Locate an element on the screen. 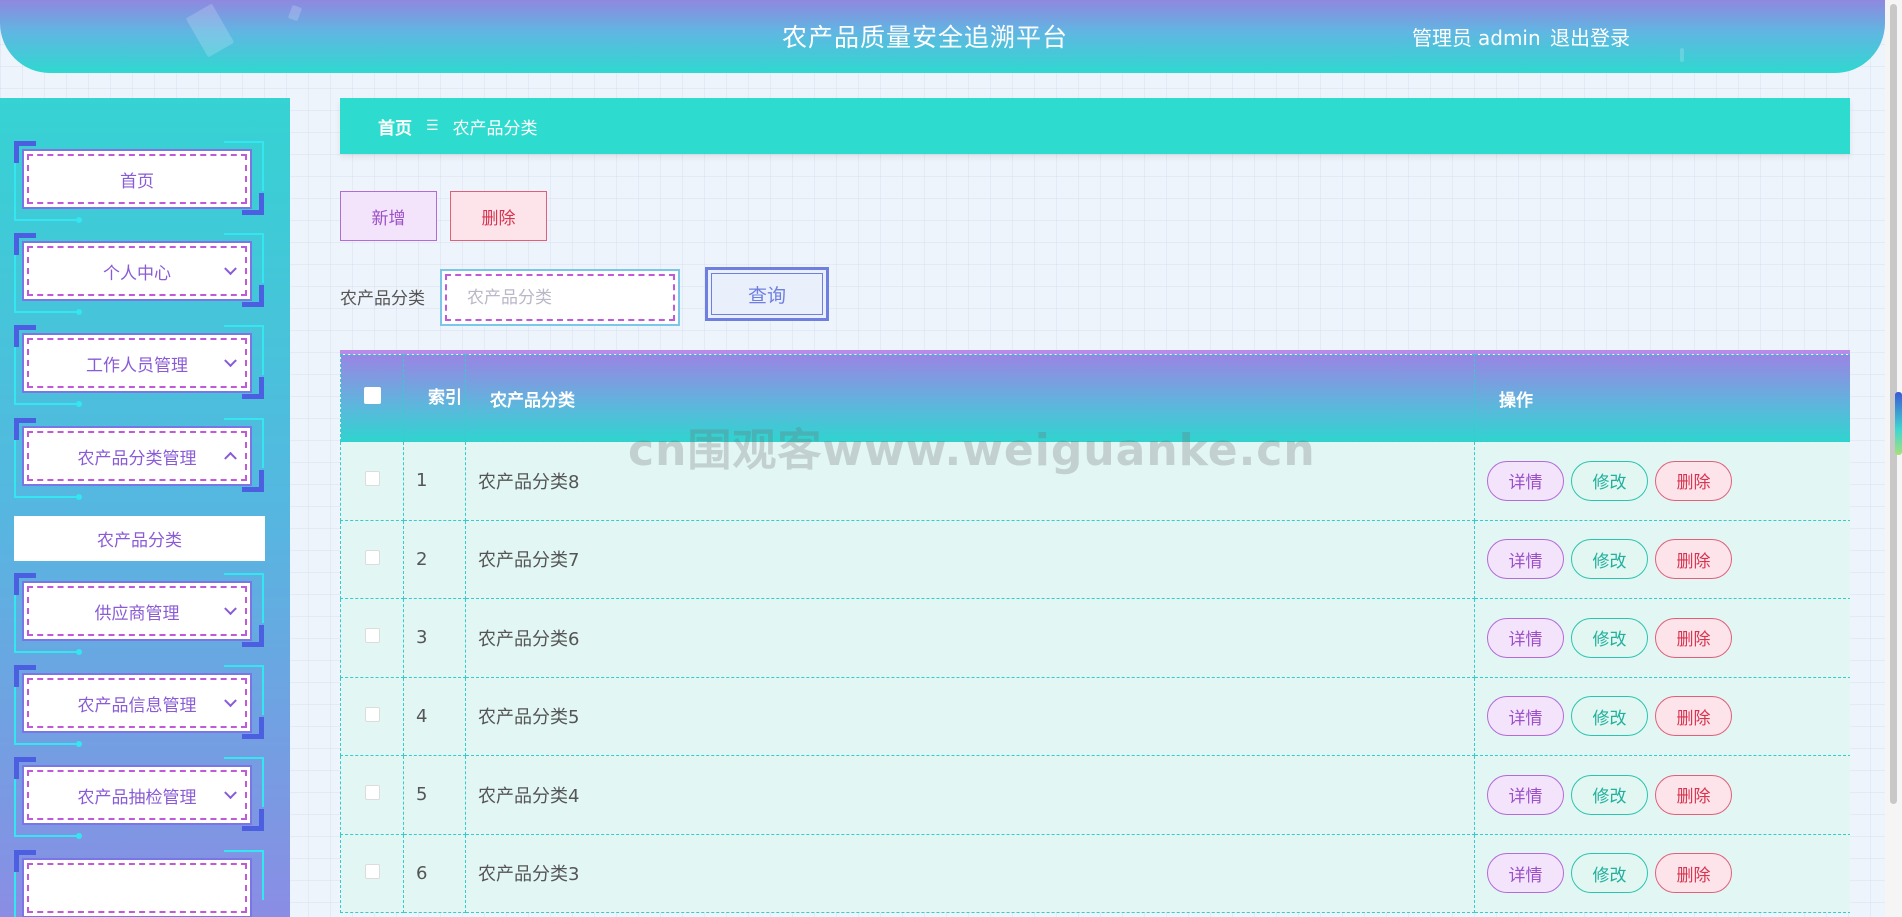 The height and width of the screenshot is (917, 1902). search-input-wrapper is located at coordinates (560, 297).